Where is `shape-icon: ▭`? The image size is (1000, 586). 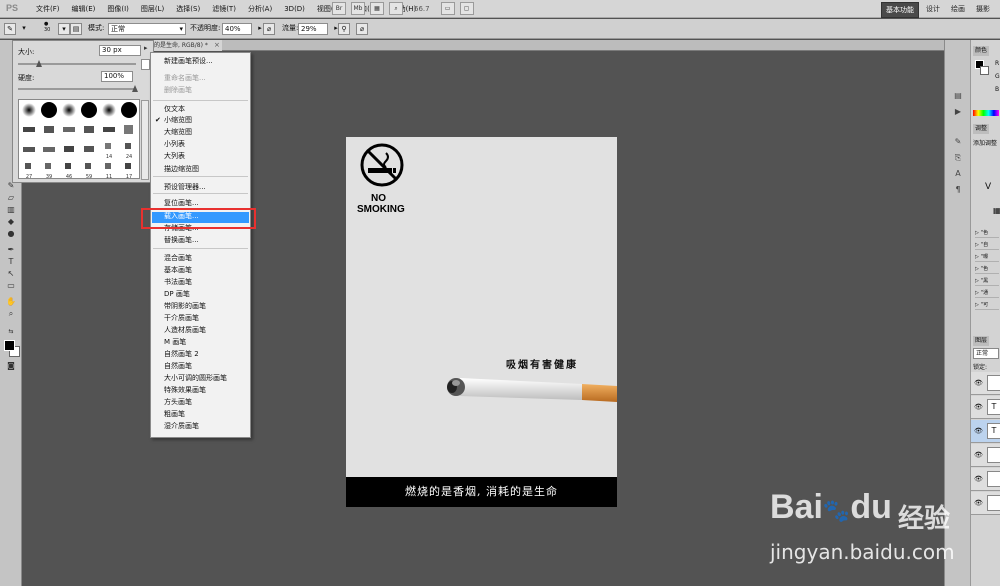 shape-icon: ▭ is located at coordinates (11, 285).